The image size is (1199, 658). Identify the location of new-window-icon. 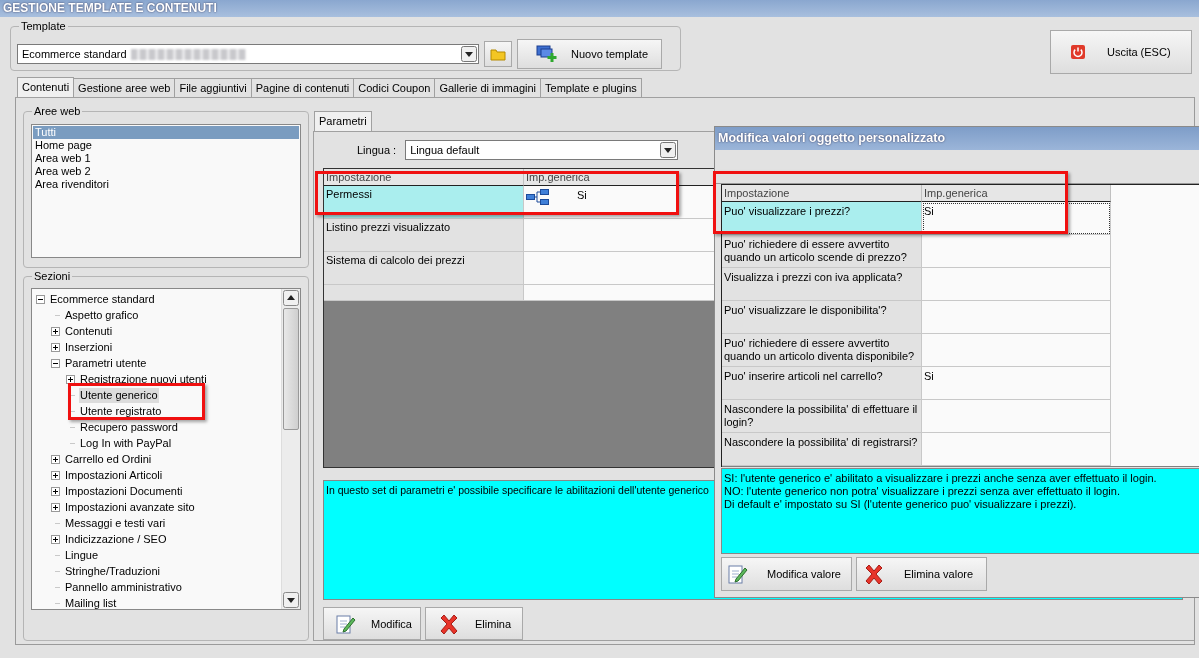
(547, 54).